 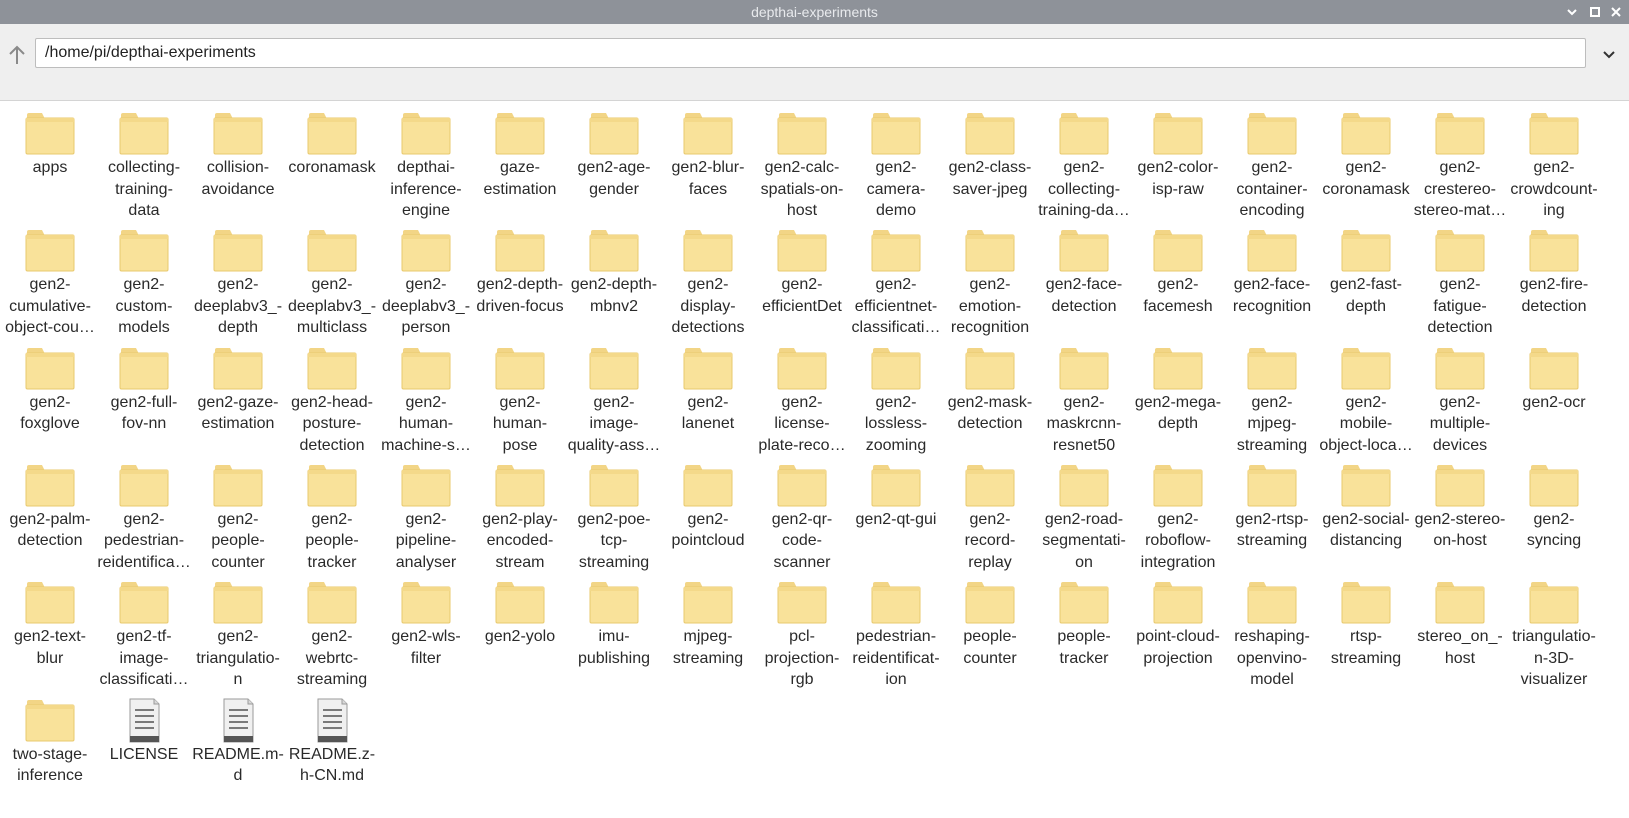 I want to click on folder-item: gen2-face- recognition, so click(x=1272, y=276).